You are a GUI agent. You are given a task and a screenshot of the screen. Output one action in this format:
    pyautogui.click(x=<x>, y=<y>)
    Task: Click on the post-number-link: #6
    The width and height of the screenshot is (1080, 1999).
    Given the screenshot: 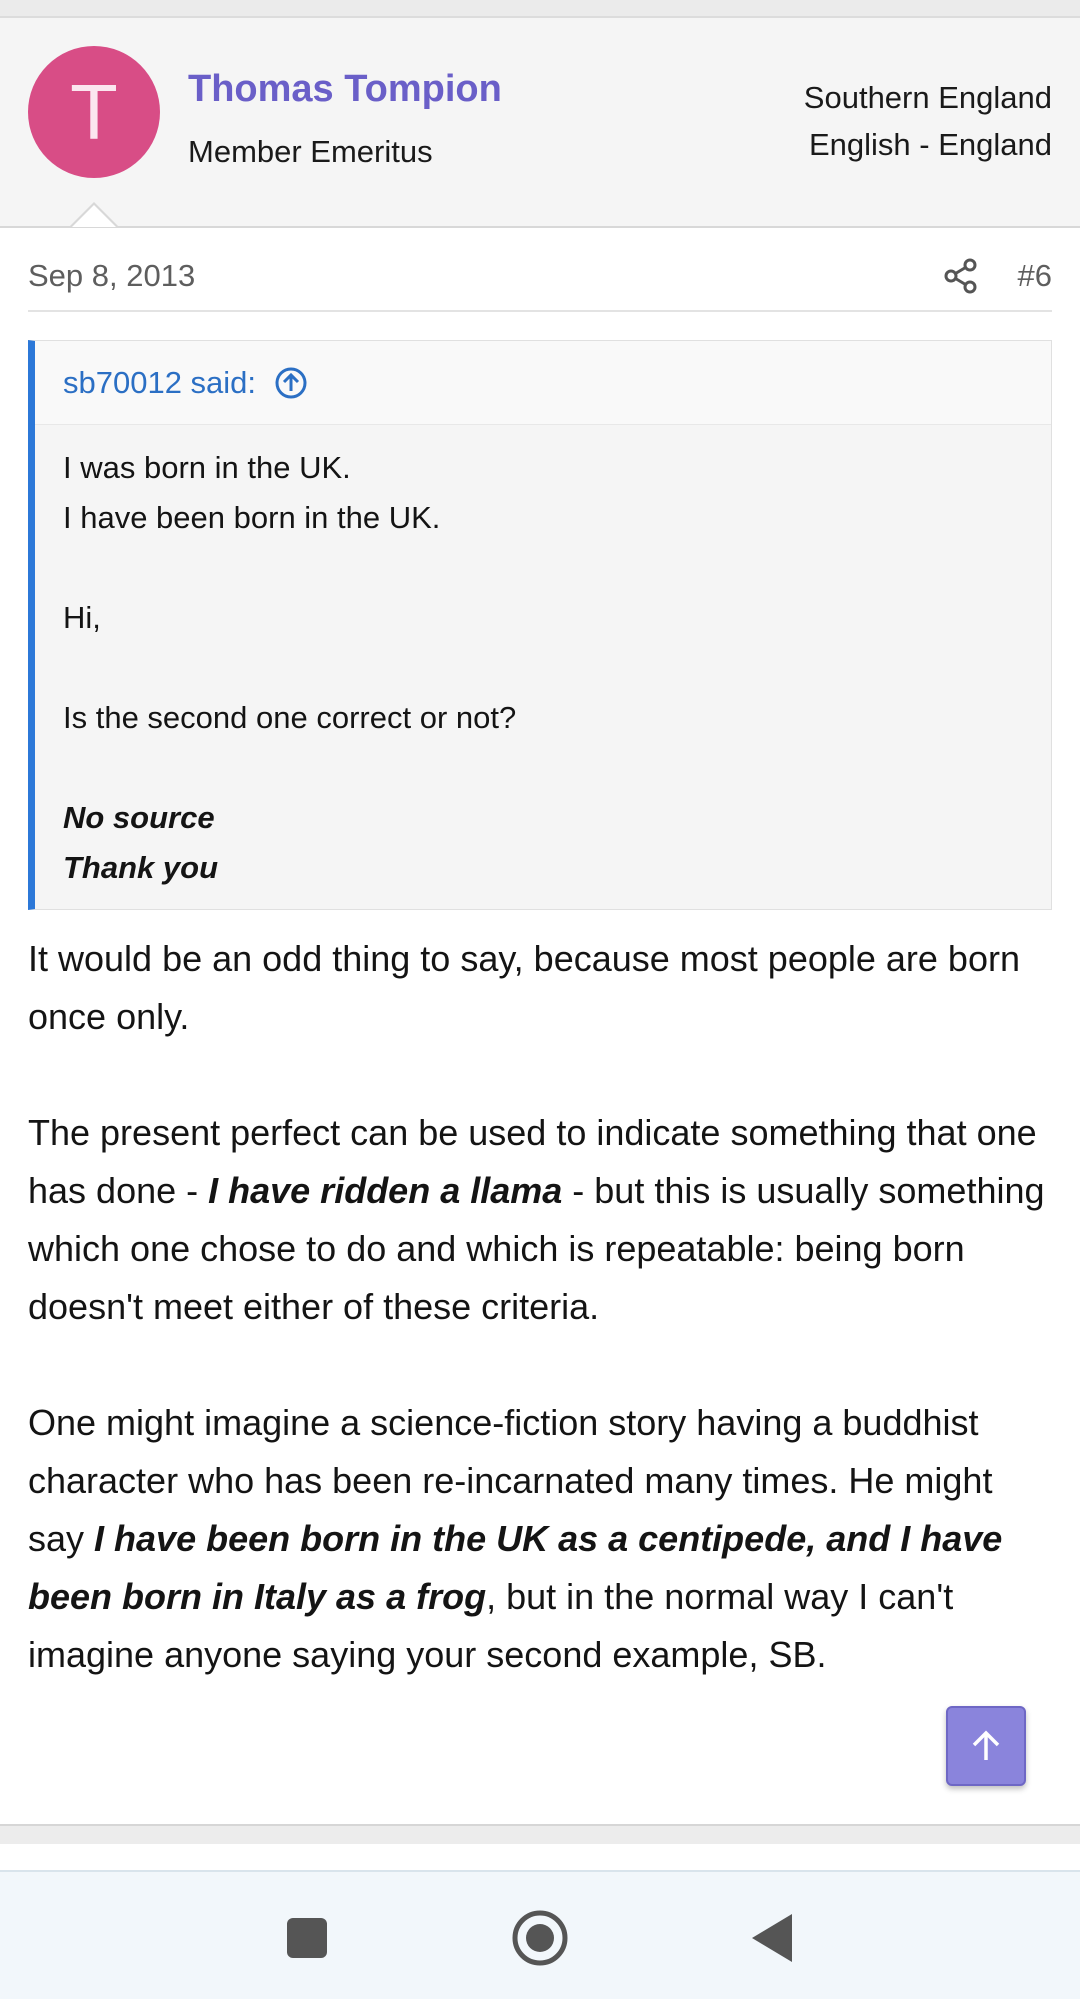 What is the action you would take?
    pyautogui.click(x=1035, y=276)
    